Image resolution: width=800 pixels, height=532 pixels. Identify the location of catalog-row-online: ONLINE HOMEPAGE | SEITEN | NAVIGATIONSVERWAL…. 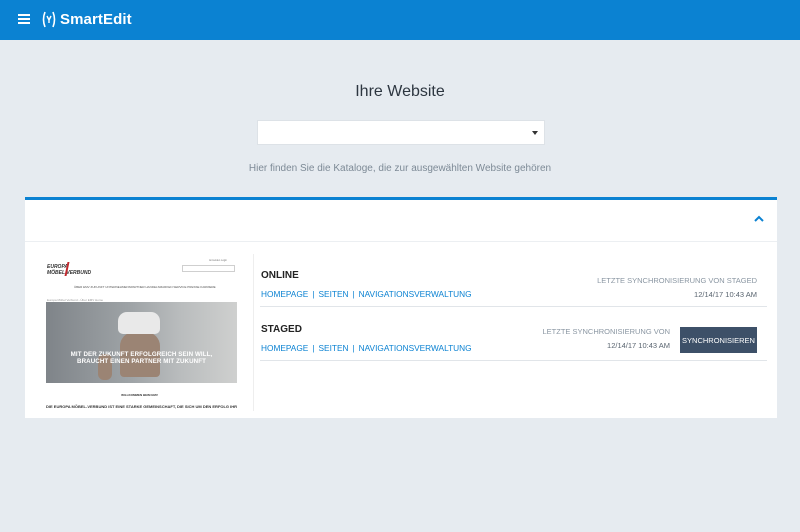
(513, 285).